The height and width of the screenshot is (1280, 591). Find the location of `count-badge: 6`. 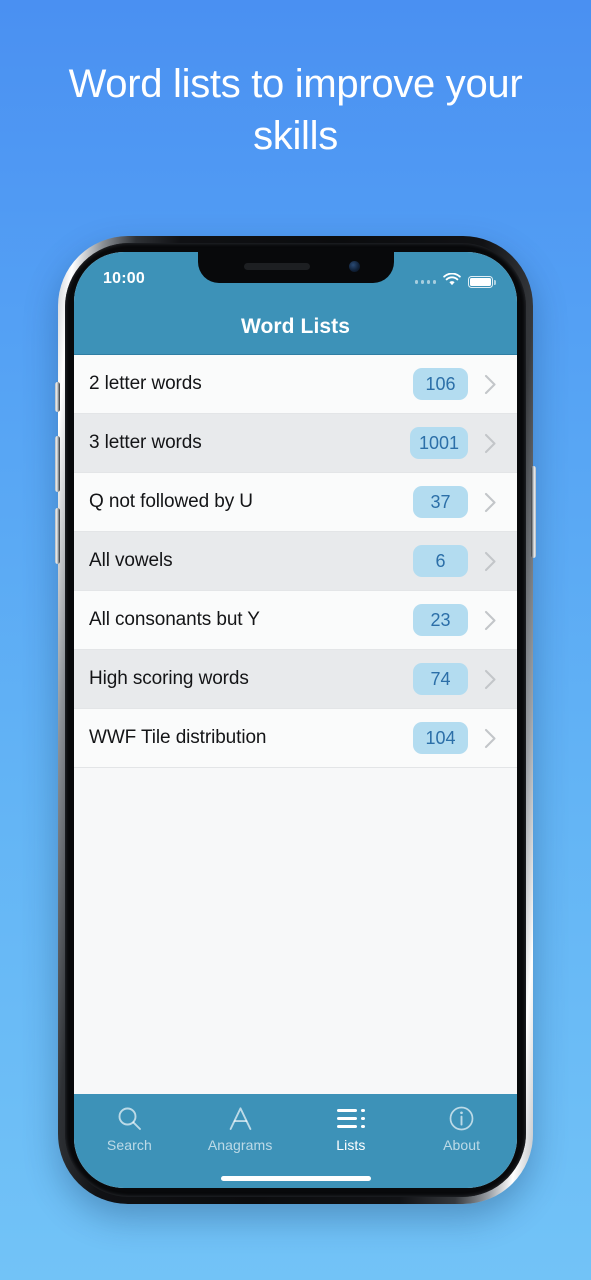

count-badge: 6 is located at coordinates (440, 561).